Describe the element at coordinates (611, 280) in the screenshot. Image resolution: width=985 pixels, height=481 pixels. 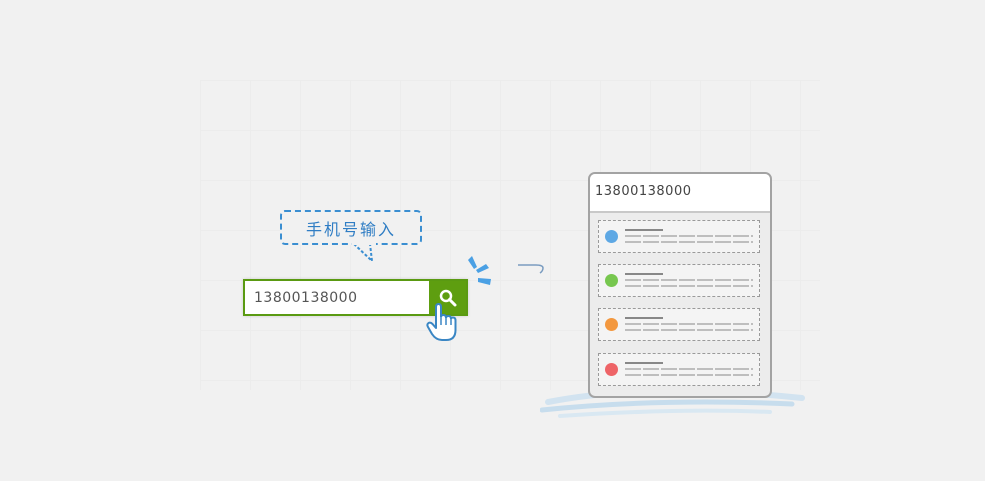
I see `result-dot-green` at that location.